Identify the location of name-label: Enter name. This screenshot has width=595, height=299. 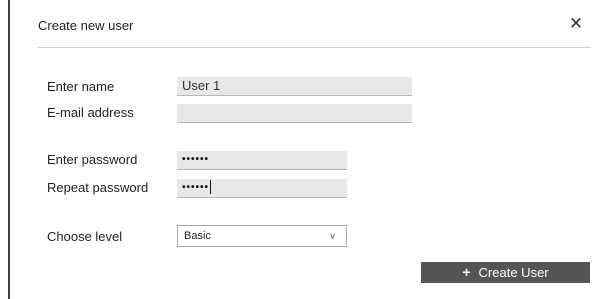
(81, 86).